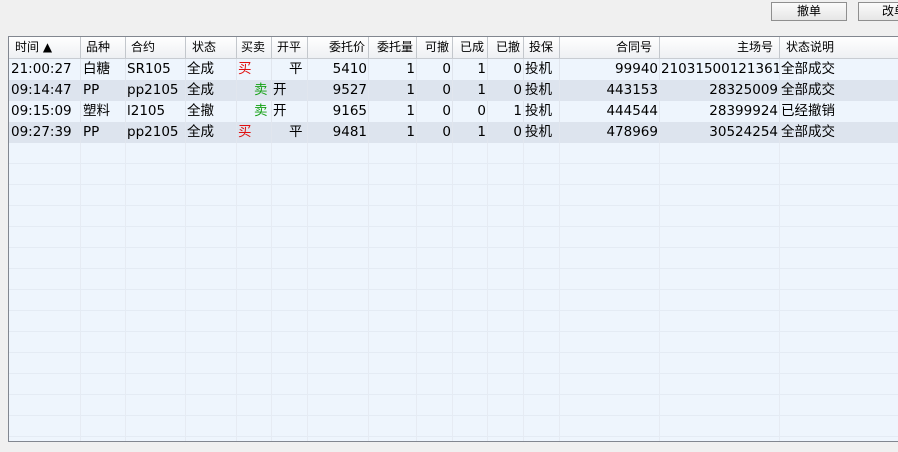 This screenshot has width=898, height=452. What do you see at coordinates (45, 90) in the screenshot?
I see `cell-time: 09:14:47` at bounding box center [45, 90].